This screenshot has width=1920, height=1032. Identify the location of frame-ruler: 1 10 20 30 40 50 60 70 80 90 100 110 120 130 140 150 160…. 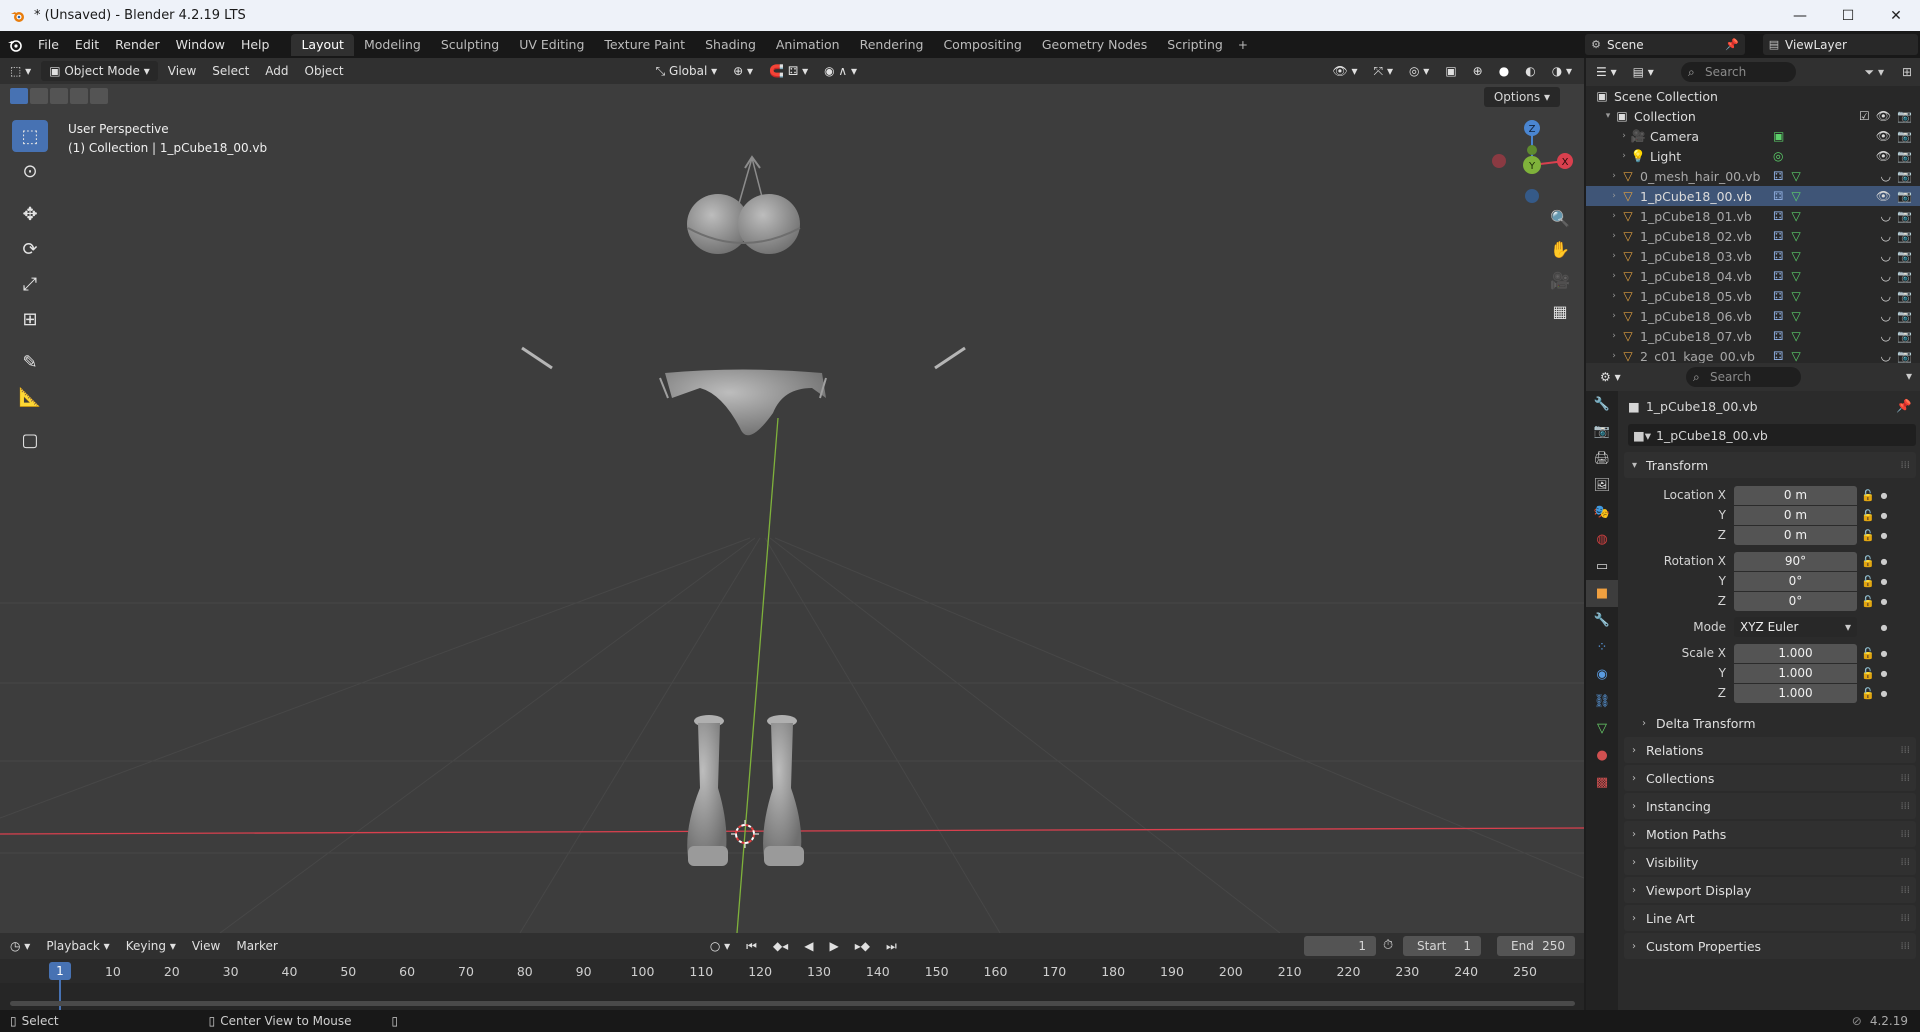
(792, 984).